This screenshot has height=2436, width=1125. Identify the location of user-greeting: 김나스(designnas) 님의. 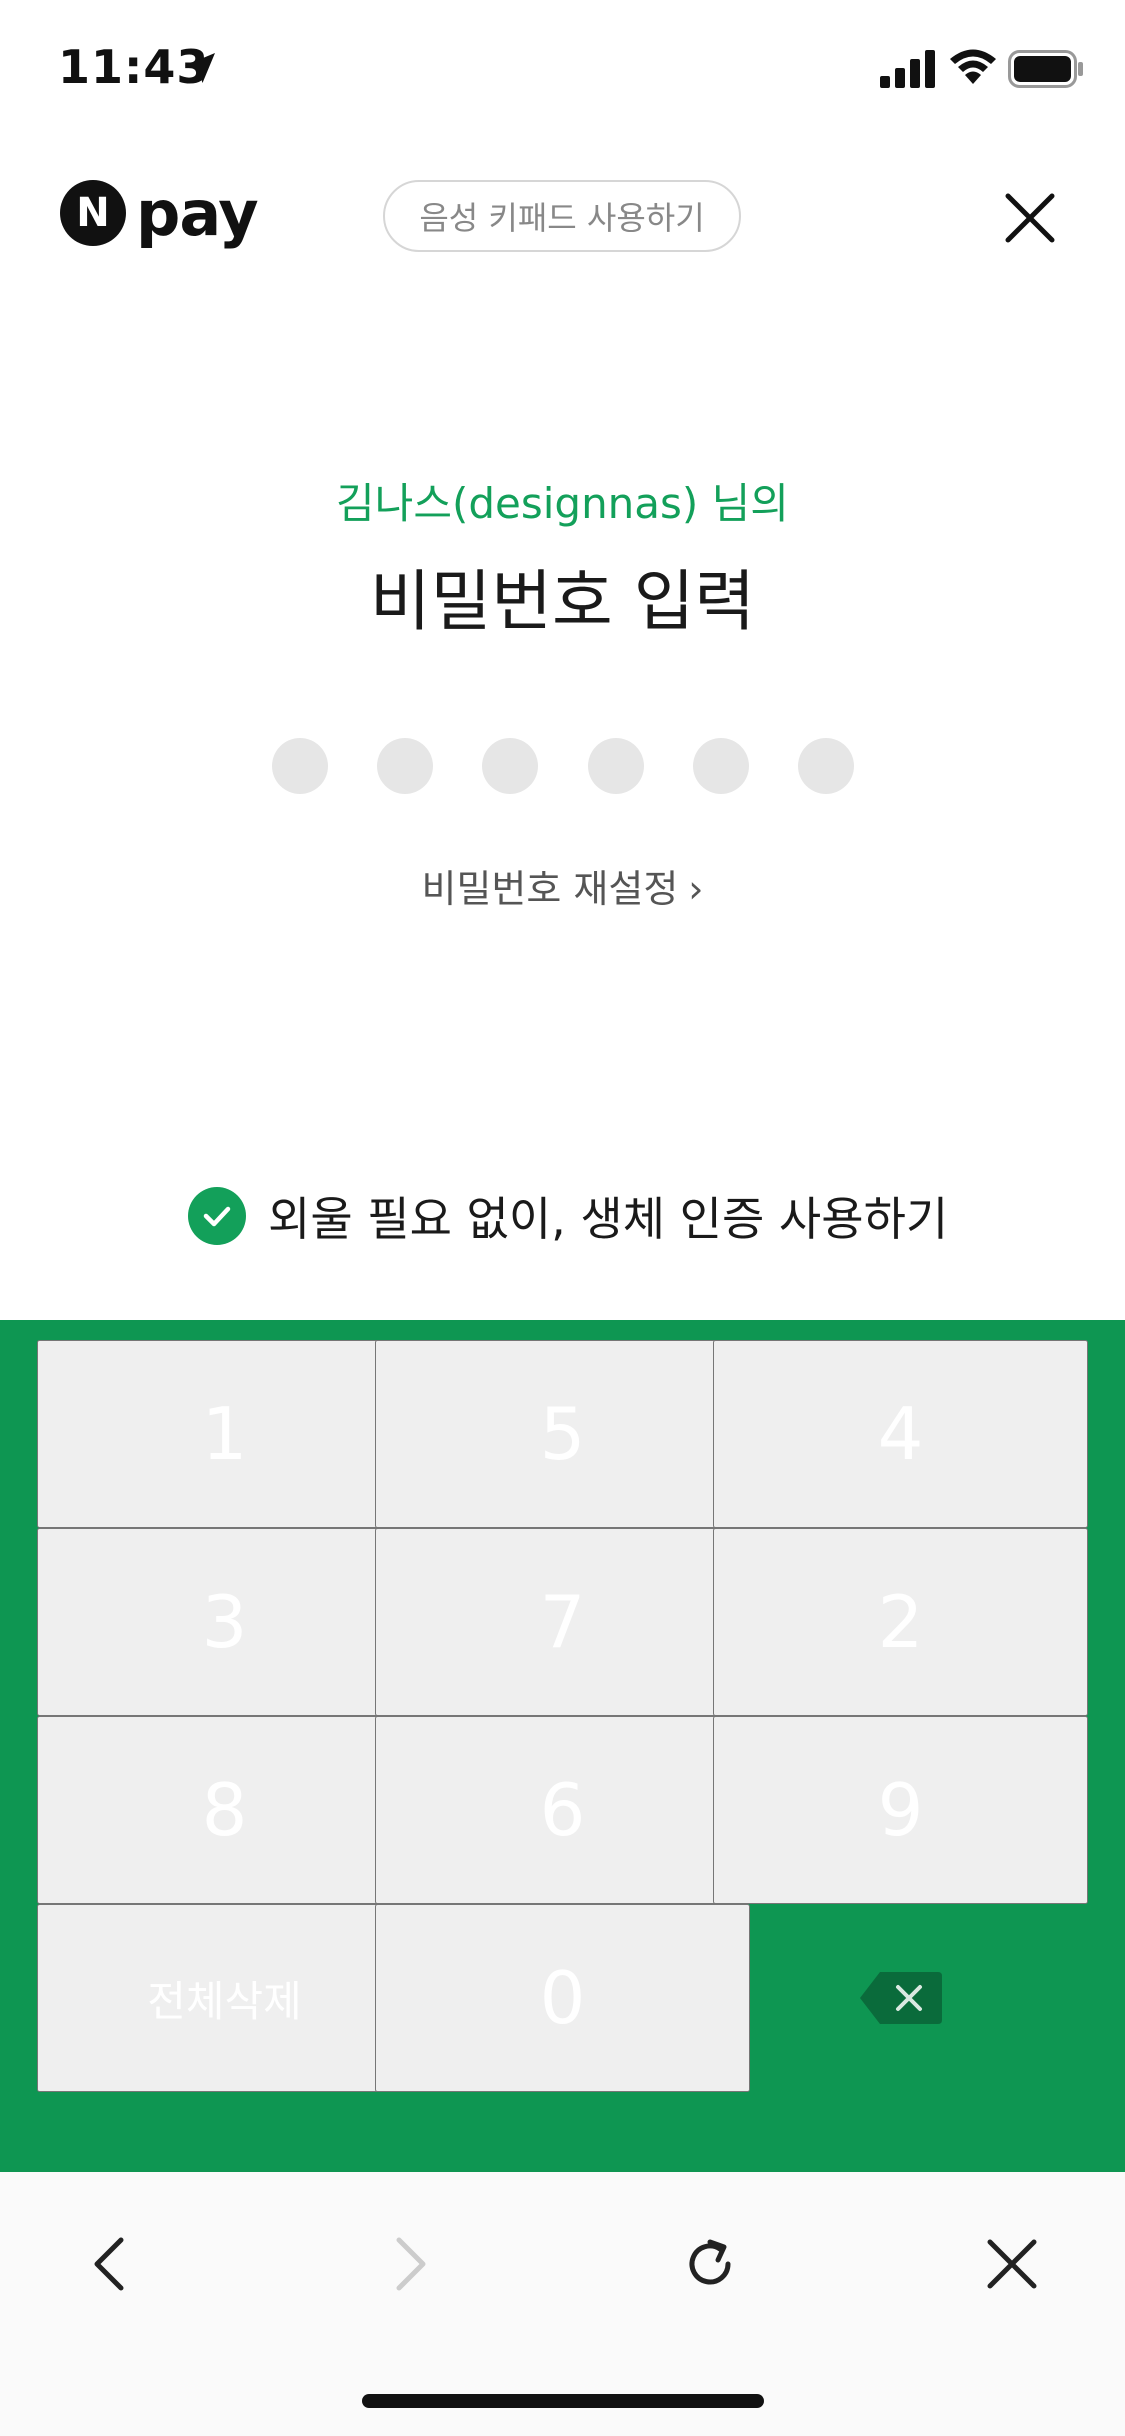
(562, 503).